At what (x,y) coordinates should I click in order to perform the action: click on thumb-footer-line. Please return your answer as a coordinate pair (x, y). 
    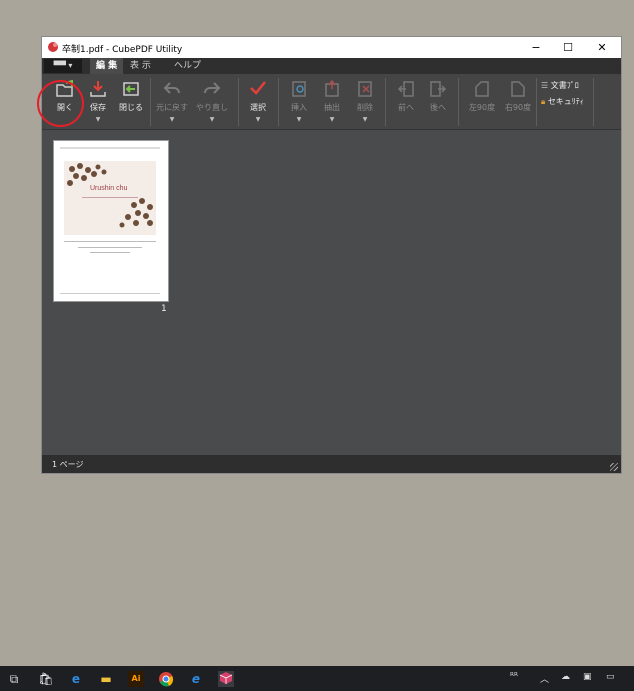
    Looking at the image, I should click on (110, 293).